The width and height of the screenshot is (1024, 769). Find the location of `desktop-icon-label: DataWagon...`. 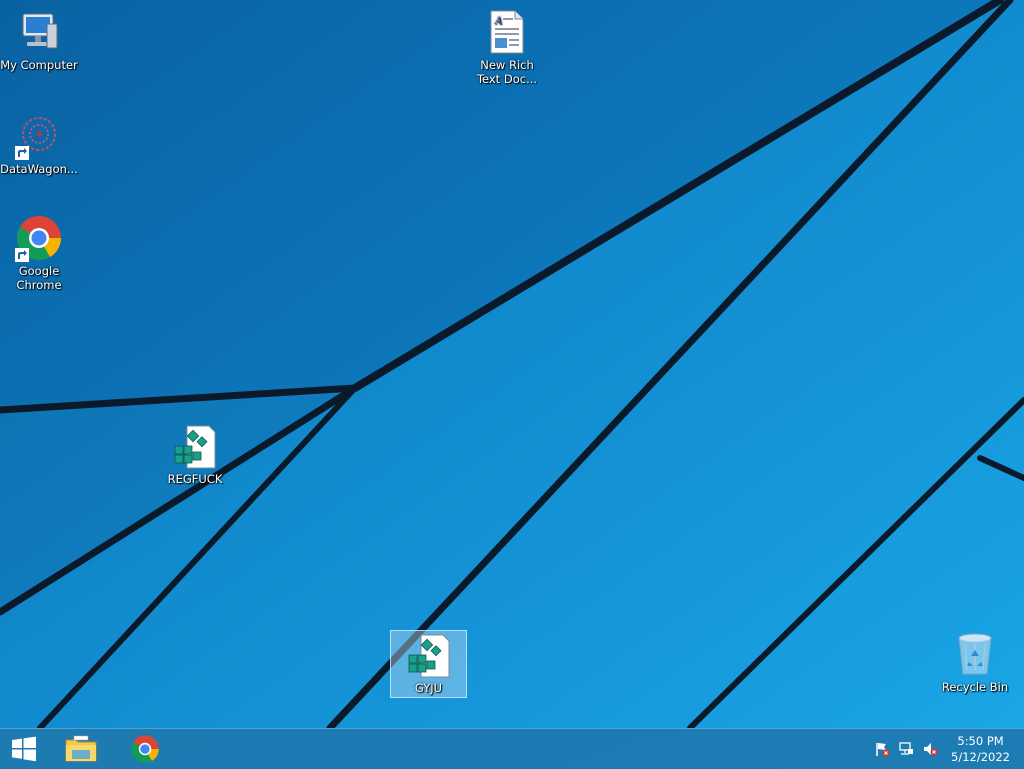

desktop-icon-label: DataWagon... is located at coordinates (39, 169).